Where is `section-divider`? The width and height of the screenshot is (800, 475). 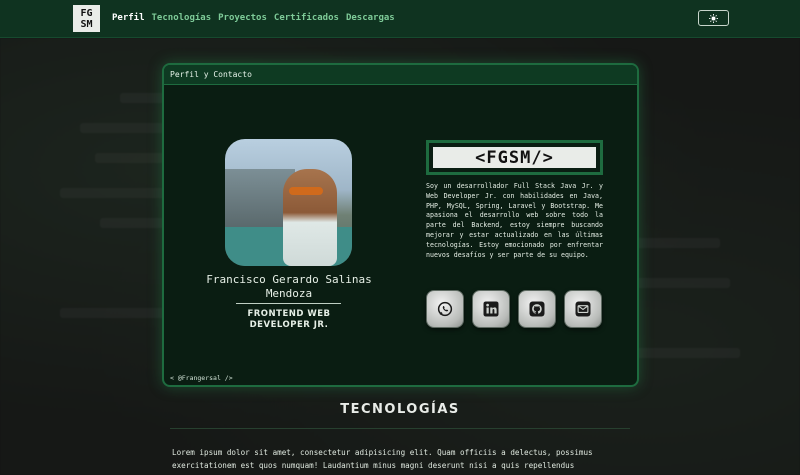 section-divider is located at coordinates (400, 428).